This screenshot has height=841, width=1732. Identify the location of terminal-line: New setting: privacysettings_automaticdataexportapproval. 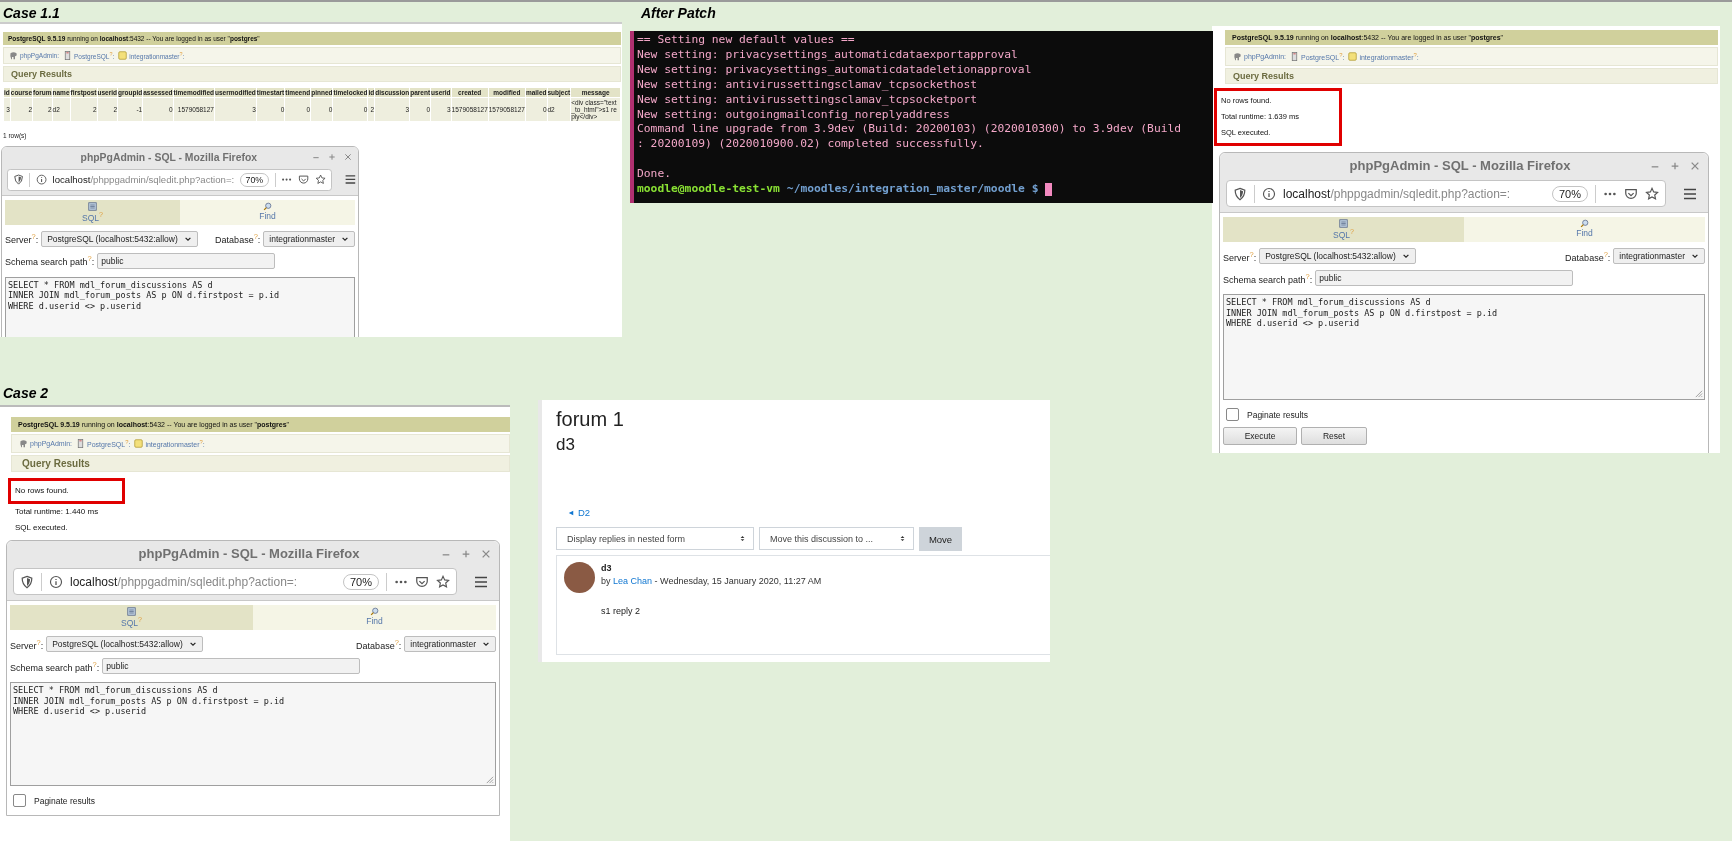
(828, 55).